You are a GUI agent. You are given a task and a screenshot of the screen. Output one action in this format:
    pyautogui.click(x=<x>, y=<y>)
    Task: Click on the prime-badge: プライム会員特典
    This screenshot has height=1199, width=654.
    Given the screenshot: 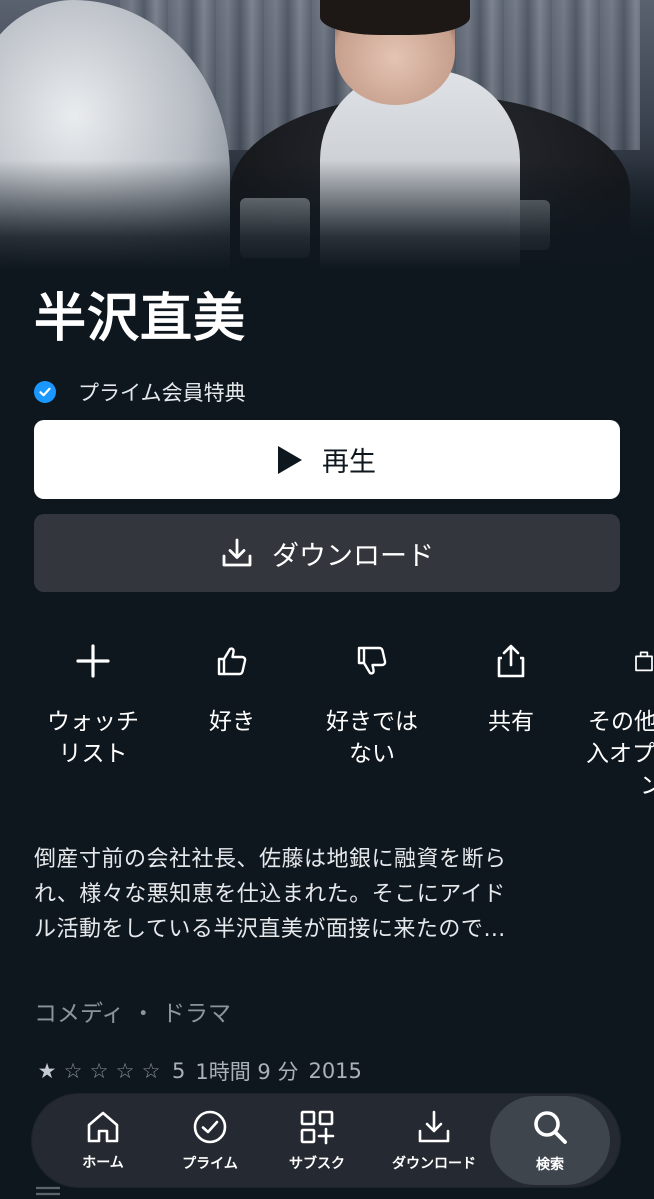 What is the action you would take?
    pyautogui.click(x=140, y=392)
    